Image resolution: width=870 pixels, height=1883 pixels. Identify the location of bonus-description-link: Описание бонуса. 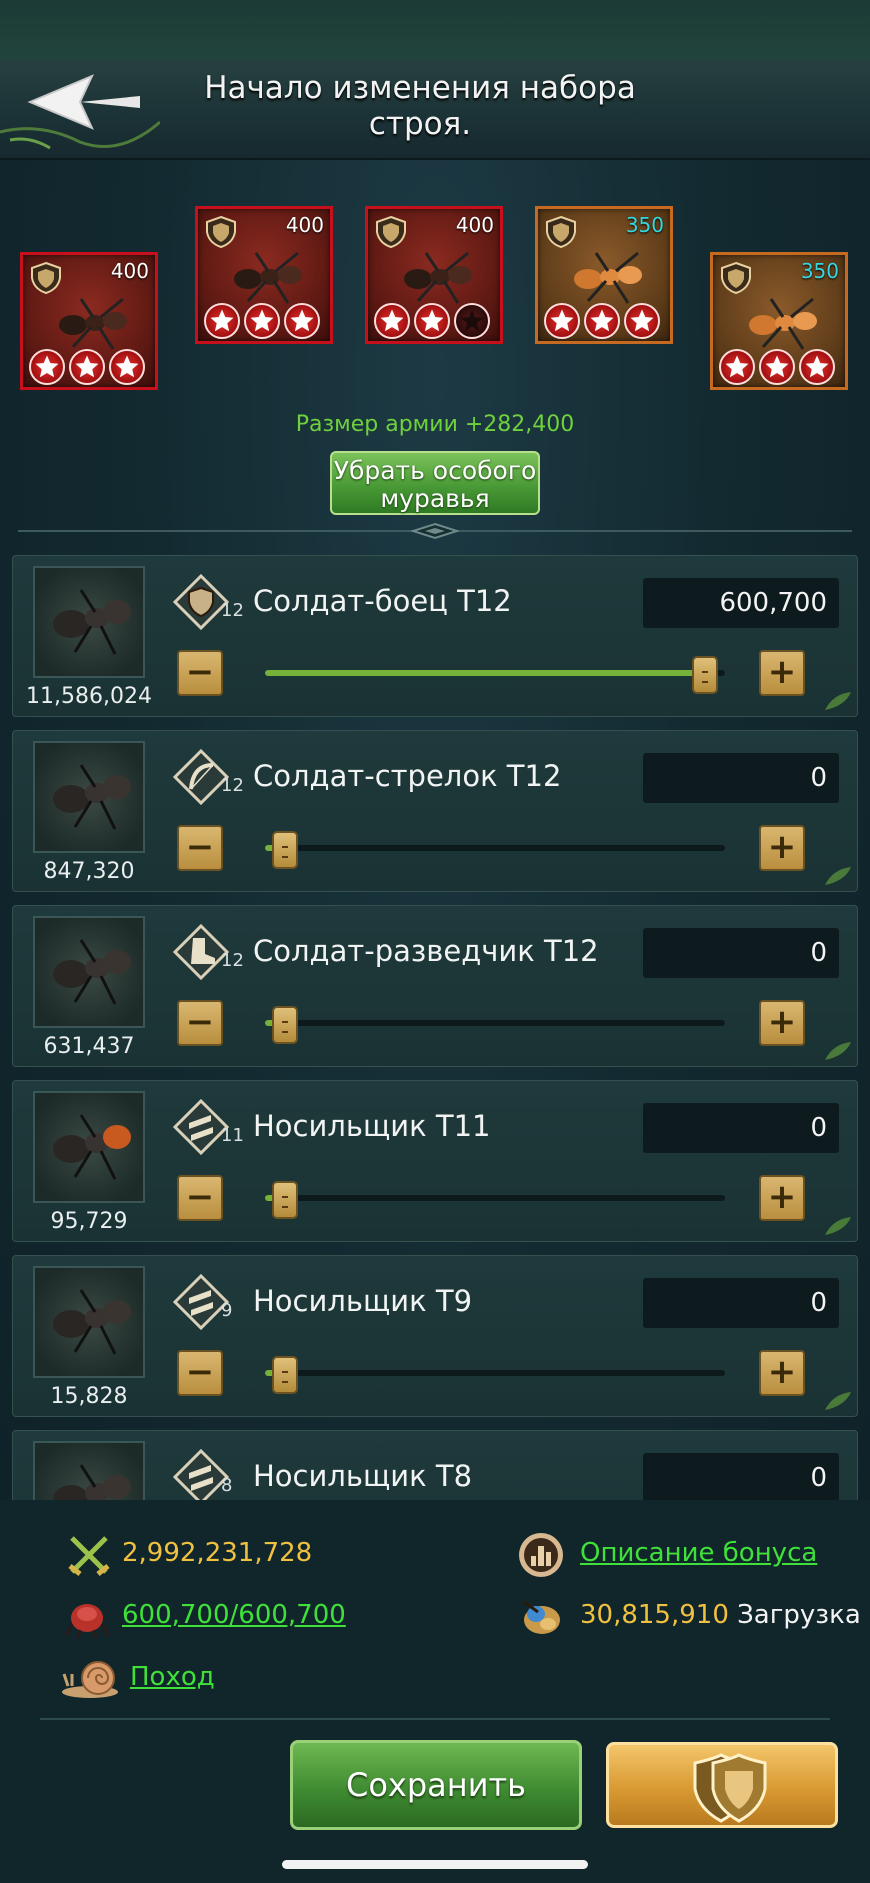
(698, 1553).